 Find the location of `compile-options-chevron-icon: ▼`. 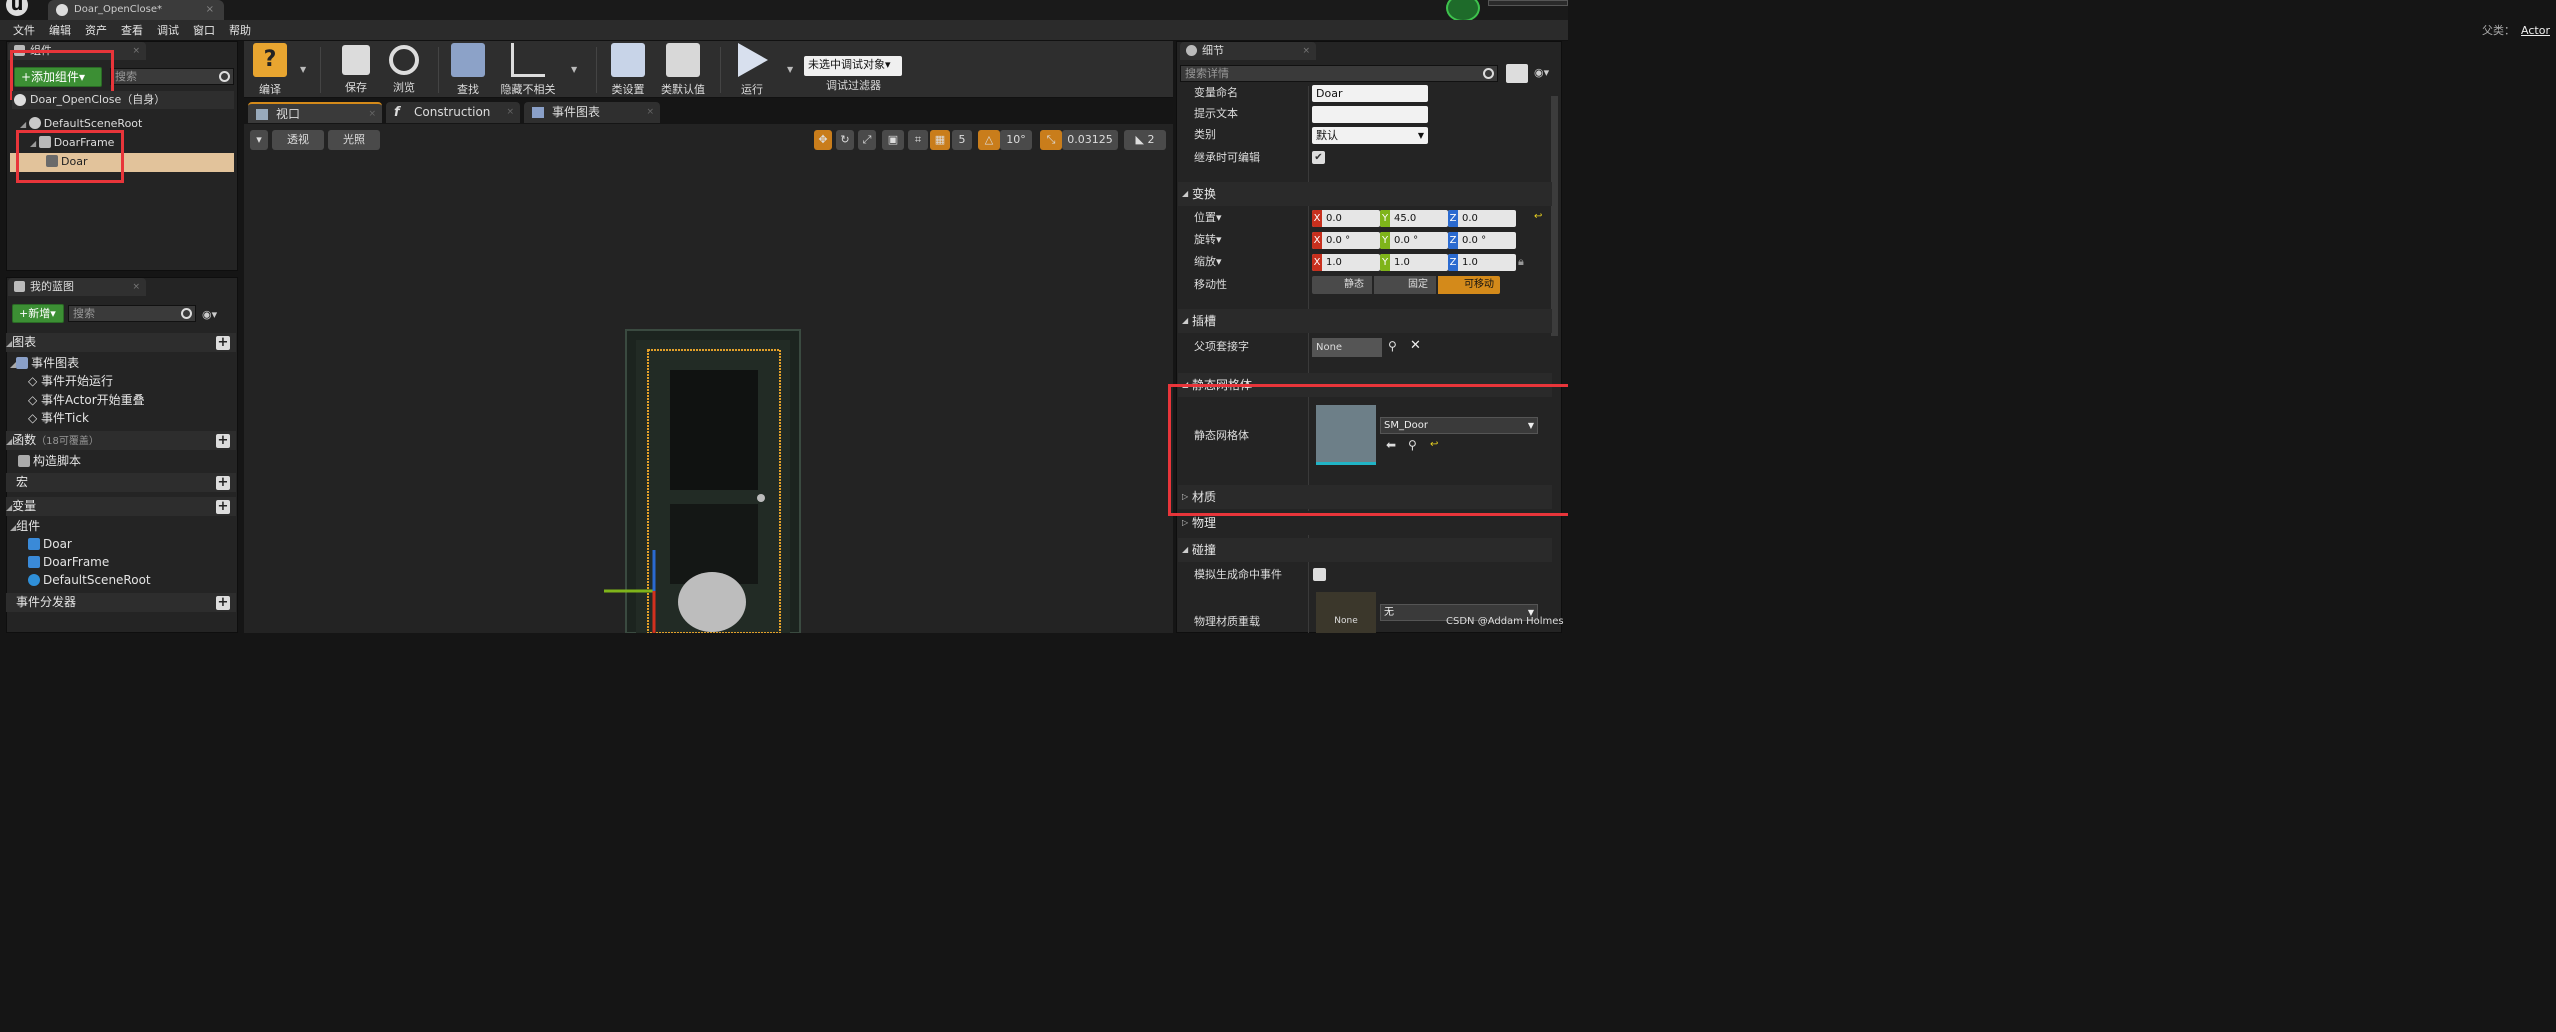

compile-options-chevron-icon: ▼ is located at coordinates (303, 69).